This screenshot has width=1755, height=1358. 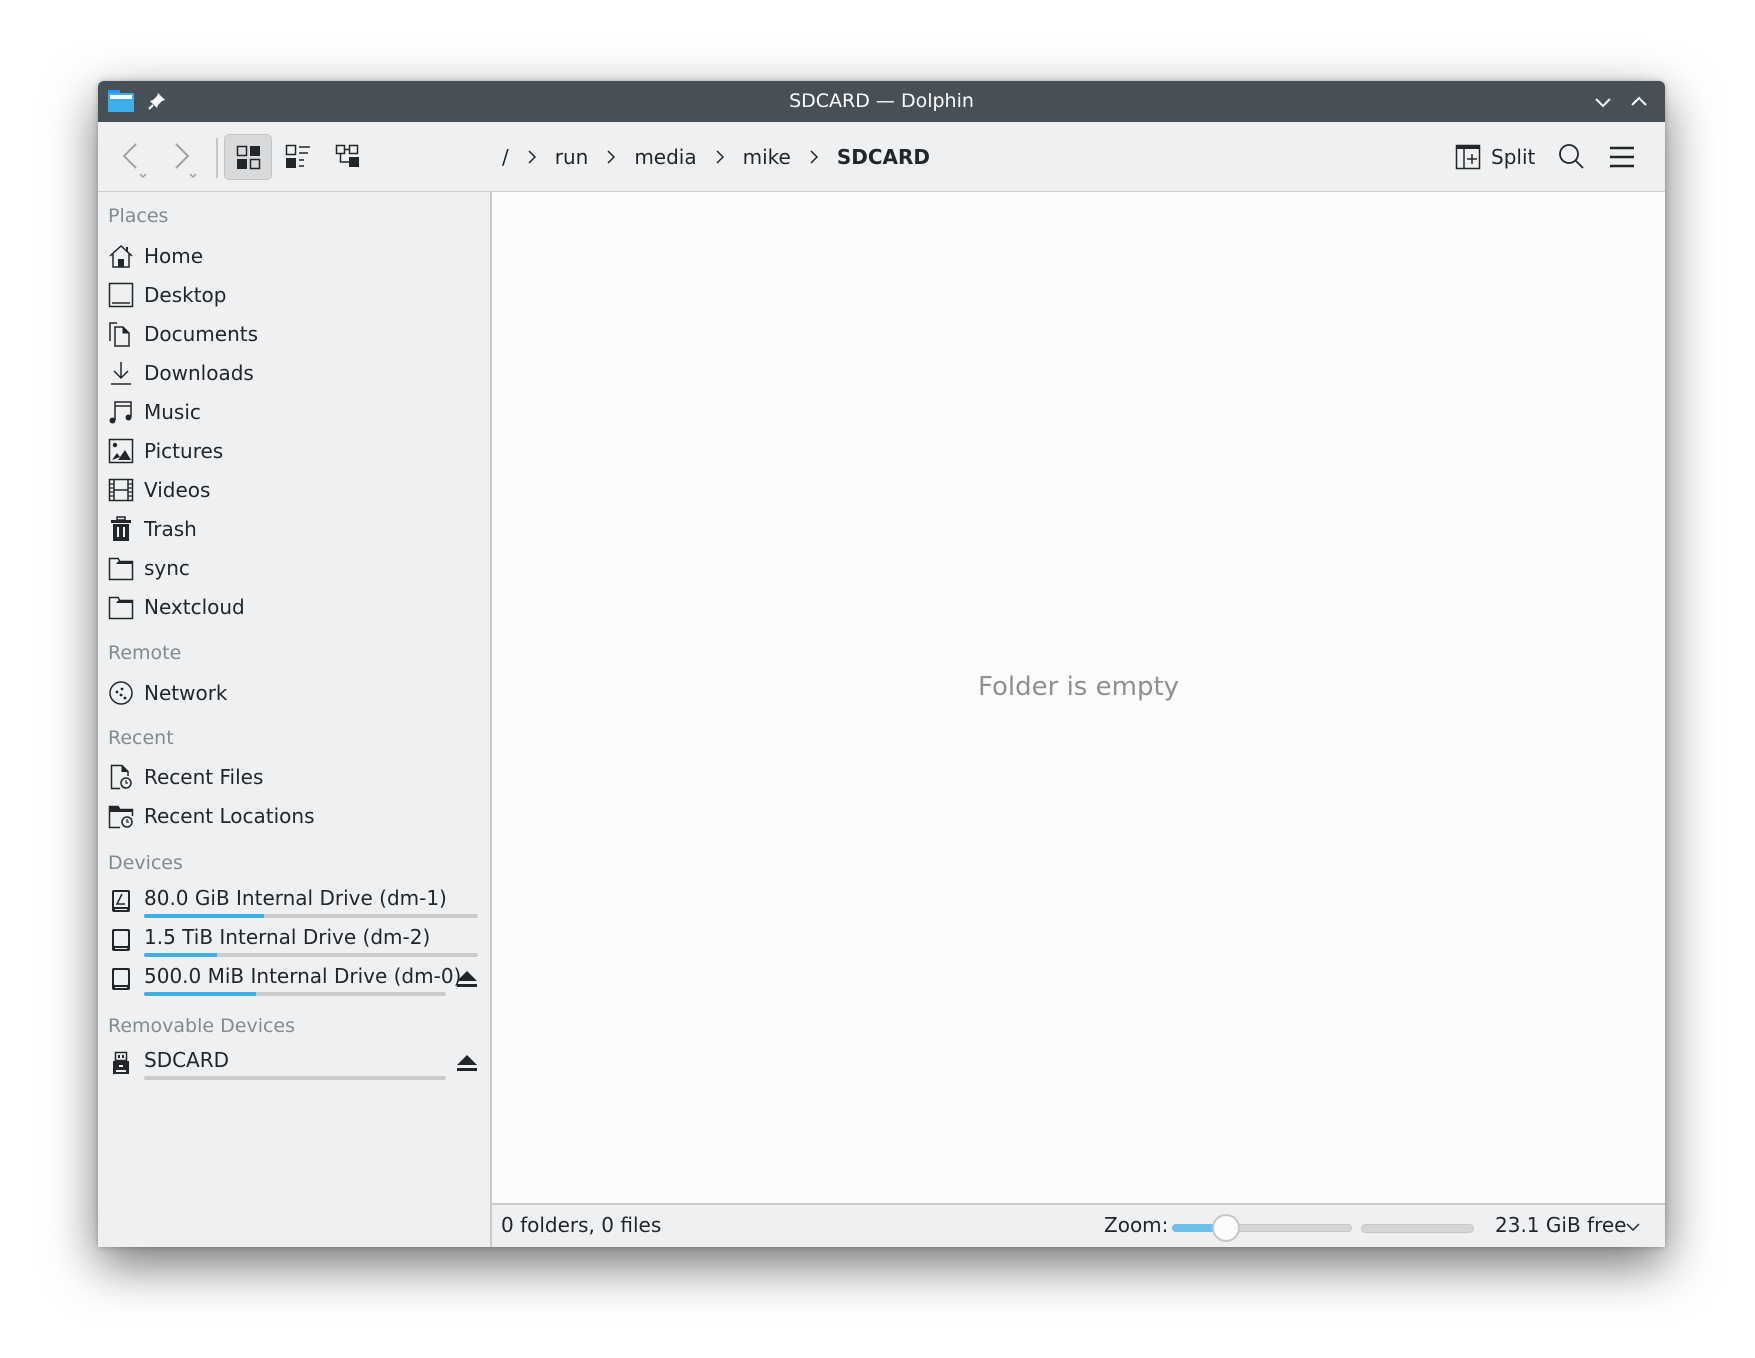 What do you see at coordinates (202, 1026) in the screenshot?
I see `section-removable-devices: Removable Devices` at bounding box center [202, 1026].